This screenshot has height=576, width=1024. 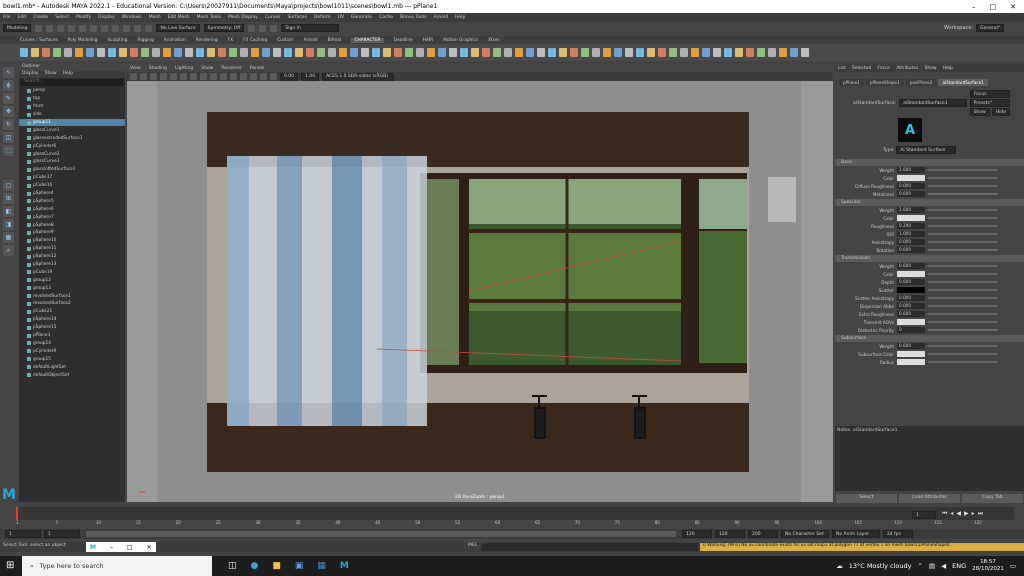 What do you see at coordinates (8, 85) in the screenshot?
I see `lasso-tool-icon: ϕ` at bounding box center [8, 85].